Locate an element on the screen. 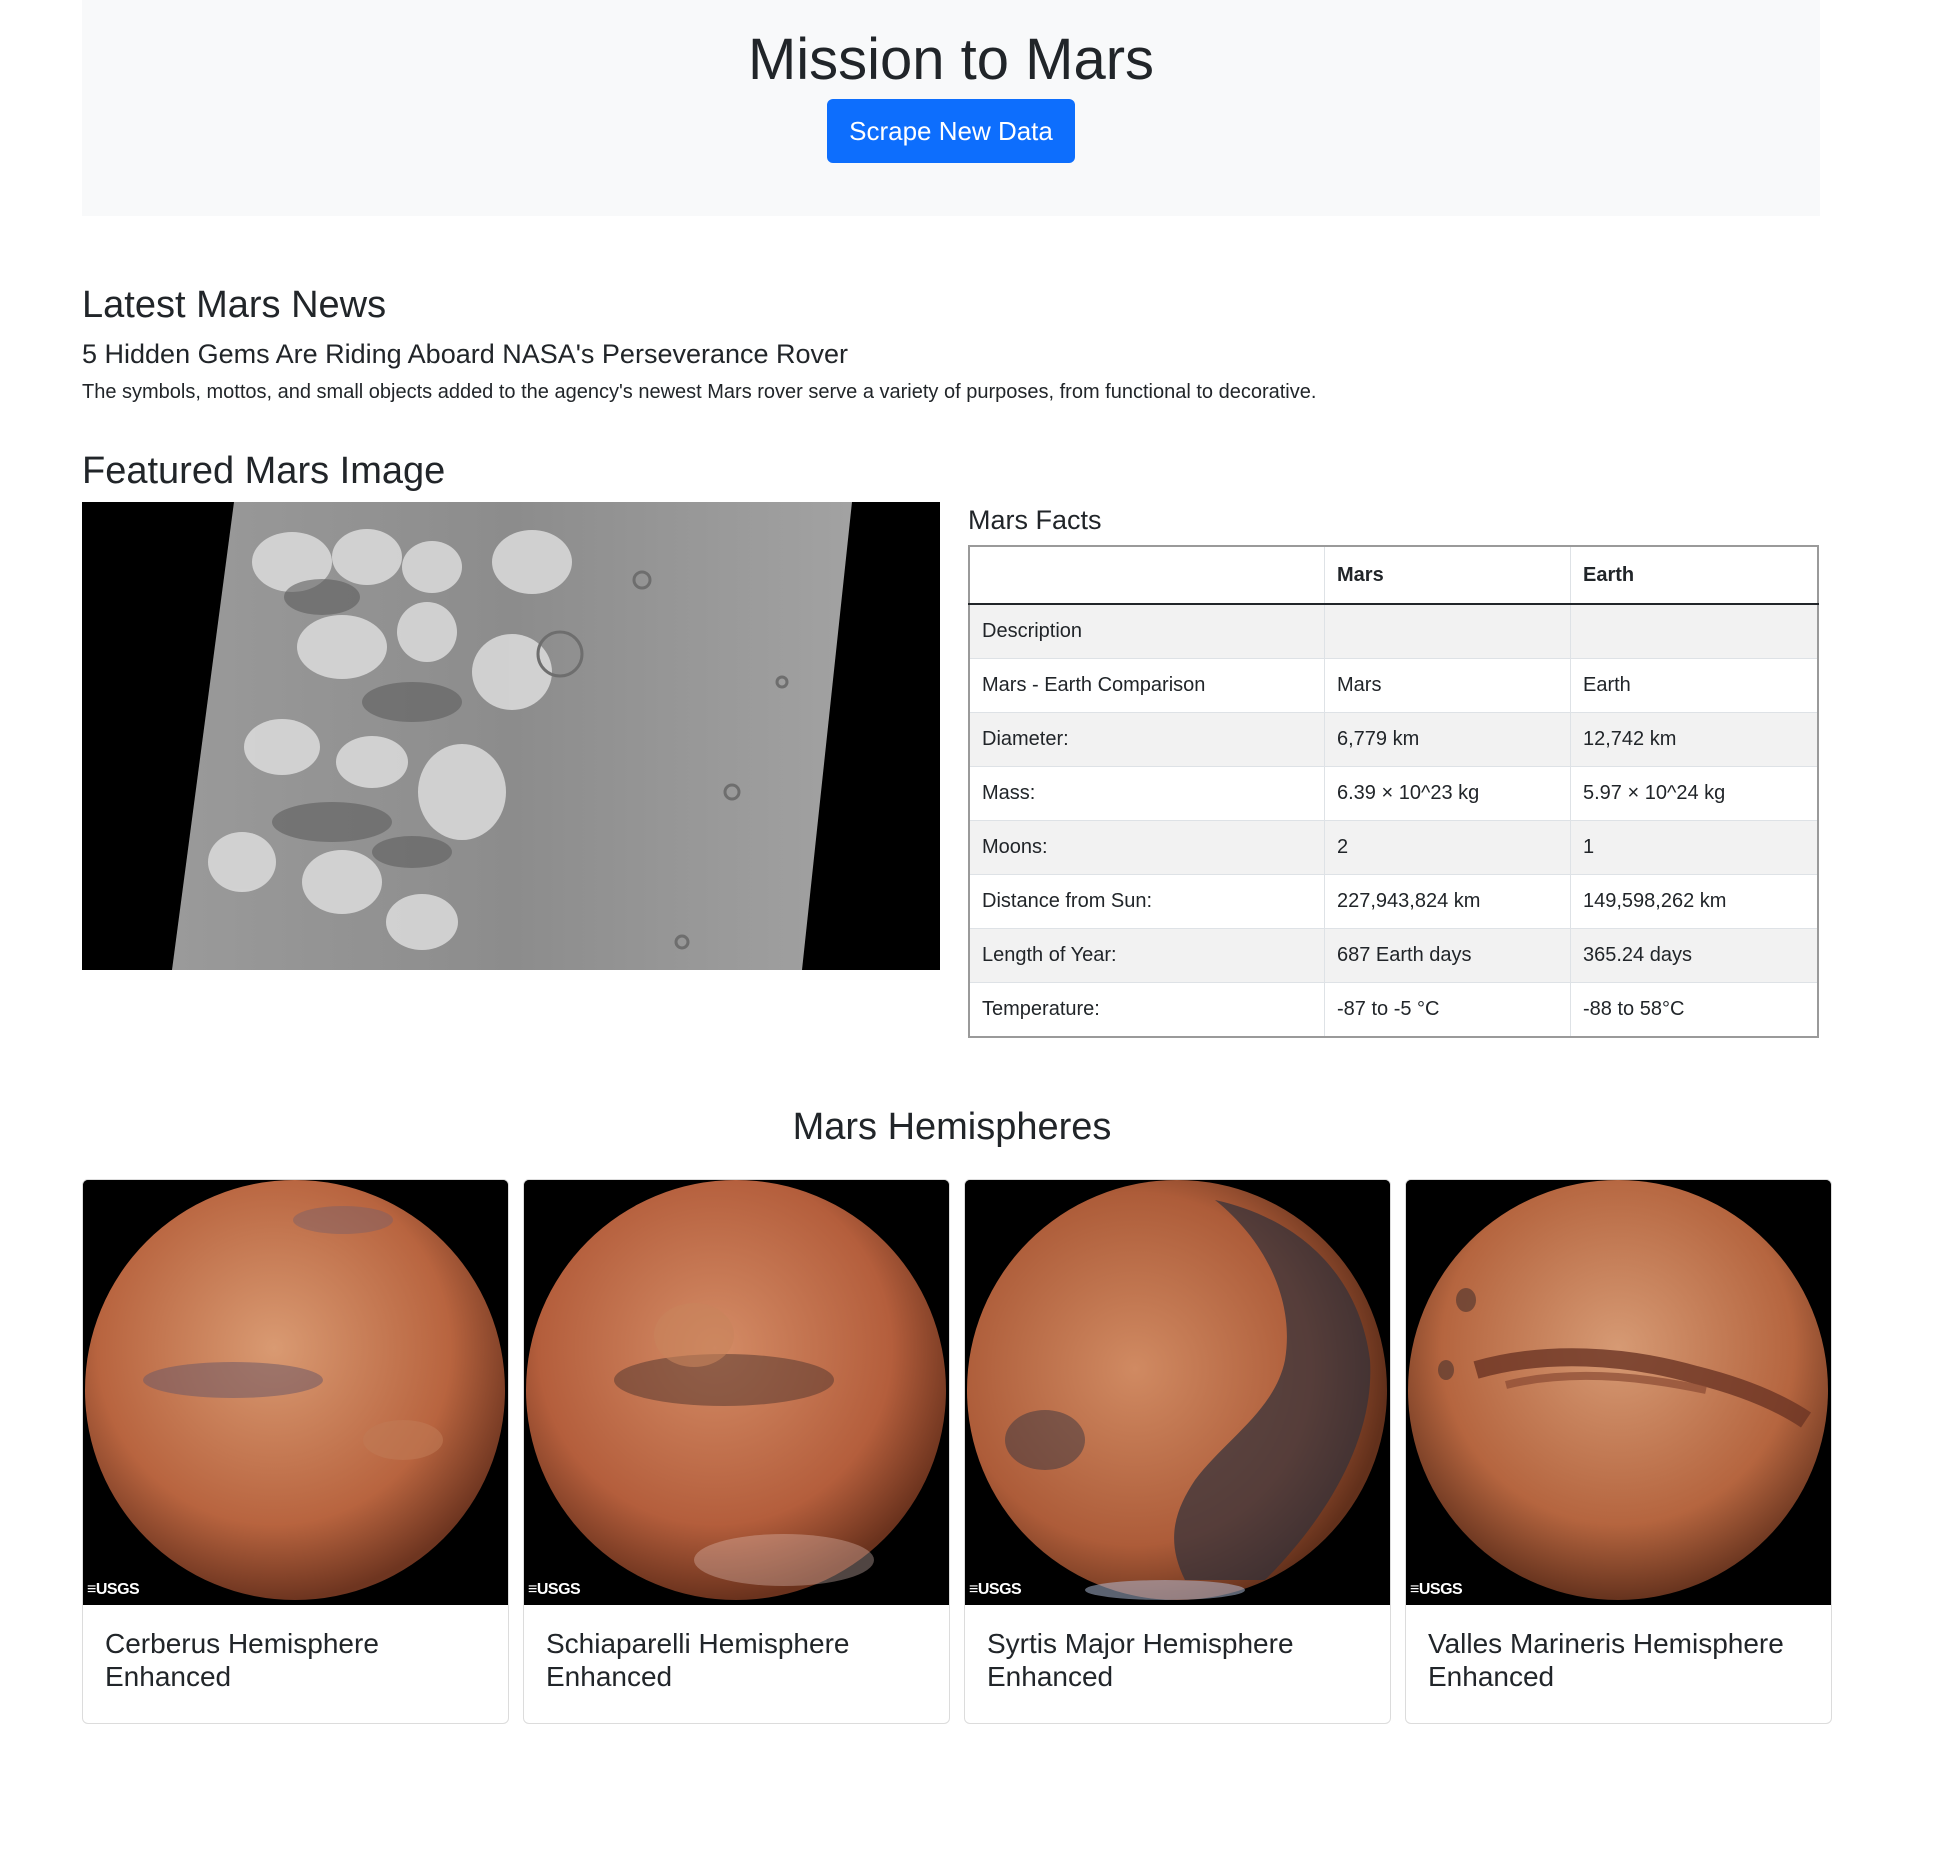 The image size is (1949, 1853). facts-header-row: Mars Earth is located at coordinates (1393, 575).